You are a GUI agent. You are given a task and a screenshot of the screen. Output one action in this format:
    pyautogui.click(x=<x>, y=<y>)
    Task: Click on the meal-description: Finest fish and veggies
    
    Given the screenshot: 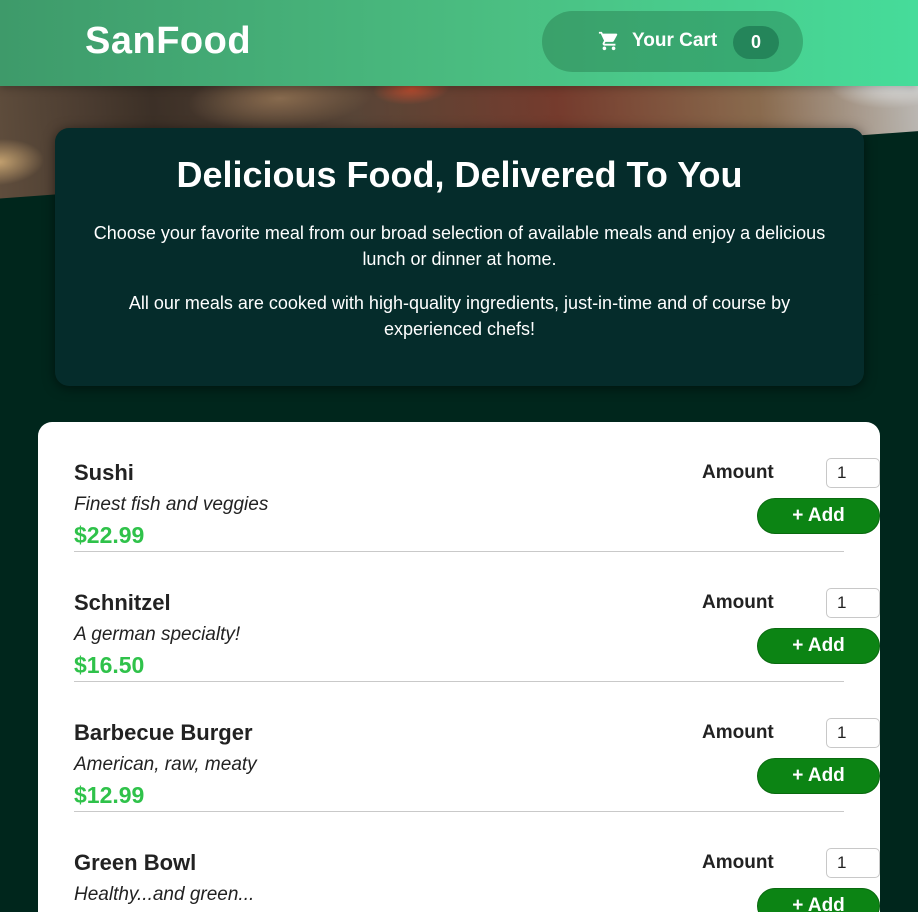 What is the action you would take?
    pyautogui.click(x=171, y=504)
    